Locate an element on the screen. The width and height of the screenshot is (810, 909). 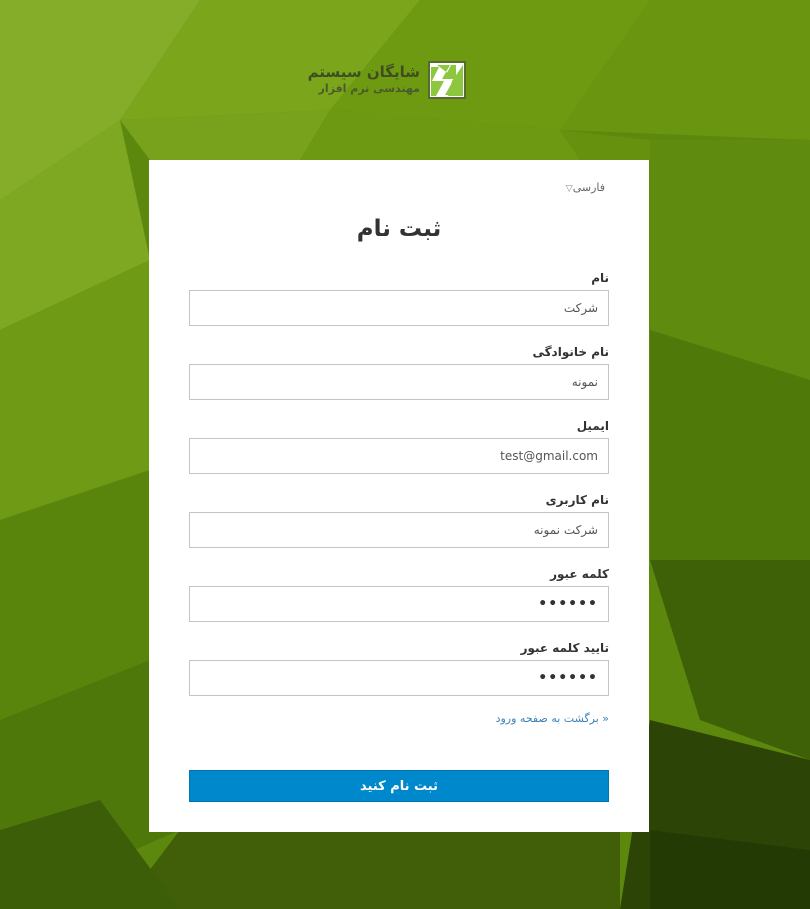
email-input is located at coordinates (399, 456).